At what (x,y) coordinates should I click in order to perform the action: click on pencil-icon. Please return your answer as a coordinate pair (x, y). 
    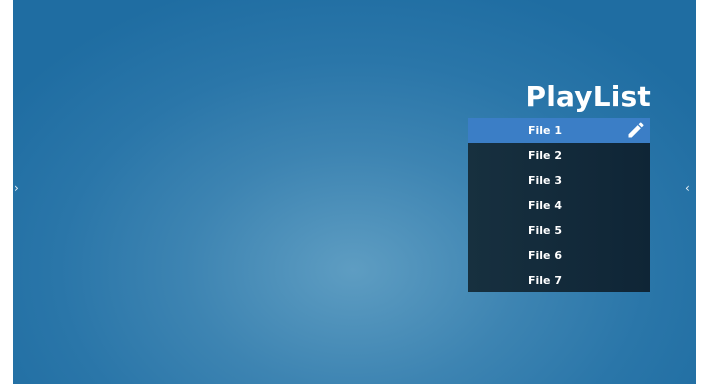
    Looking at the image, I should click on (636, 130).